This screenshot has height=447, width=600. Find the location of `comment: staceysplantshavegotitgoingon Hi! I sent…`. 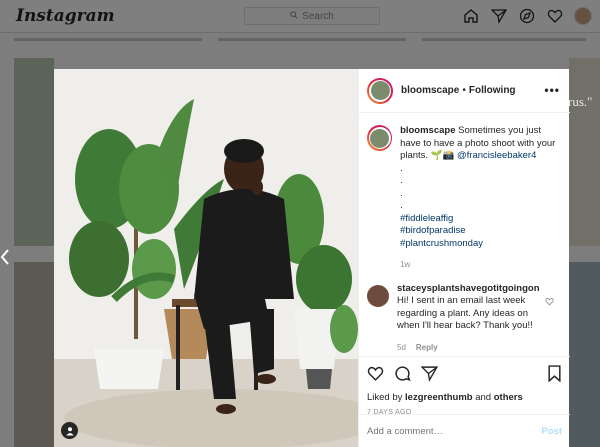

comment: staceysplantshavegotitgoingon Hi! I sent… is located at coordinates (464, 319).